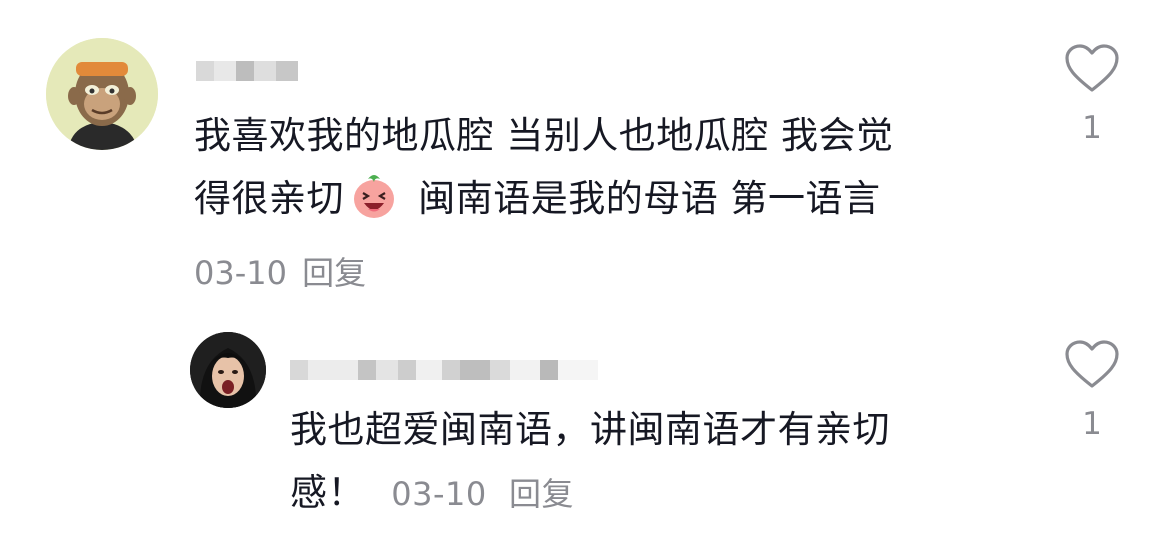 The width and height of the screenshot is (1170, 544). I want to click on comment-text-line: 我喜欢我的地瓜腔 当别人也地瓜腔 我会觉, so click(544, 135).